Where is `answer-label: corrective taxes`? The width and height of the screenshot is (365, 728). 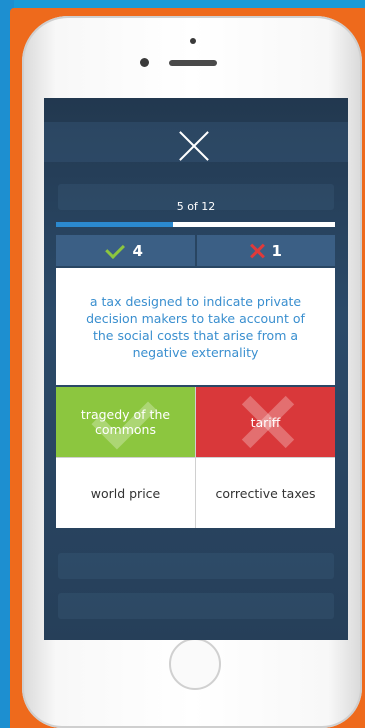 answer-label: corrective taxes is located at coordinates (265, 493).